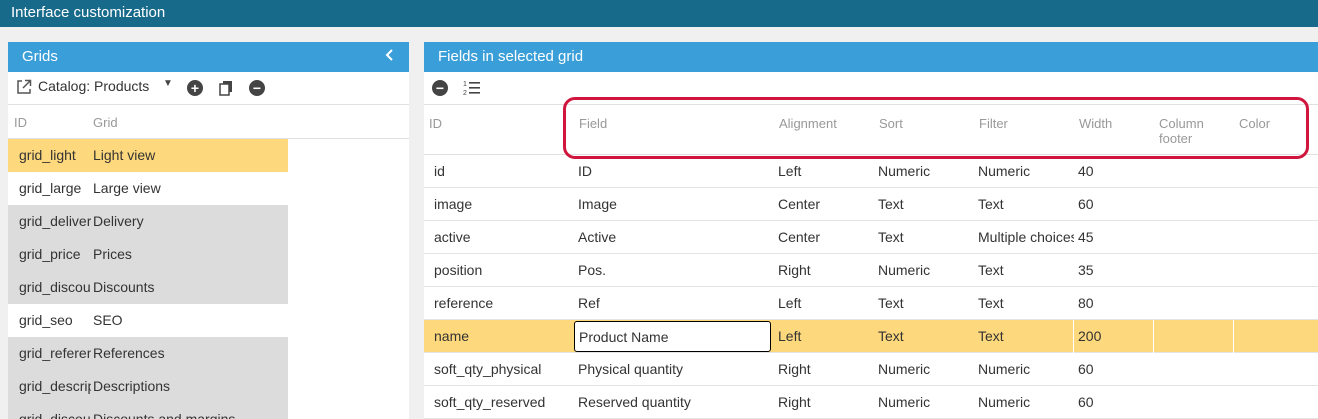 This screenshot has width=1318, height=419. Describe the element at coordinates (40, 56) in the screenshot. I see `grids-panel-title: Grids` at that location.